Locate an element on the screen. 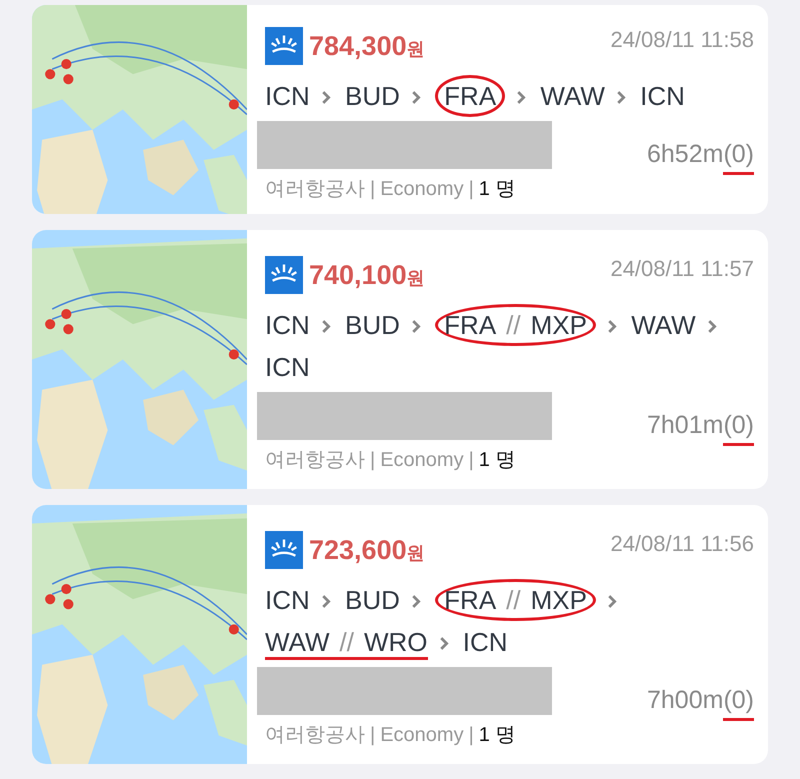 This screenshot has height=779, width=800. duration: 7h01m is located at coordinates (685, 425).